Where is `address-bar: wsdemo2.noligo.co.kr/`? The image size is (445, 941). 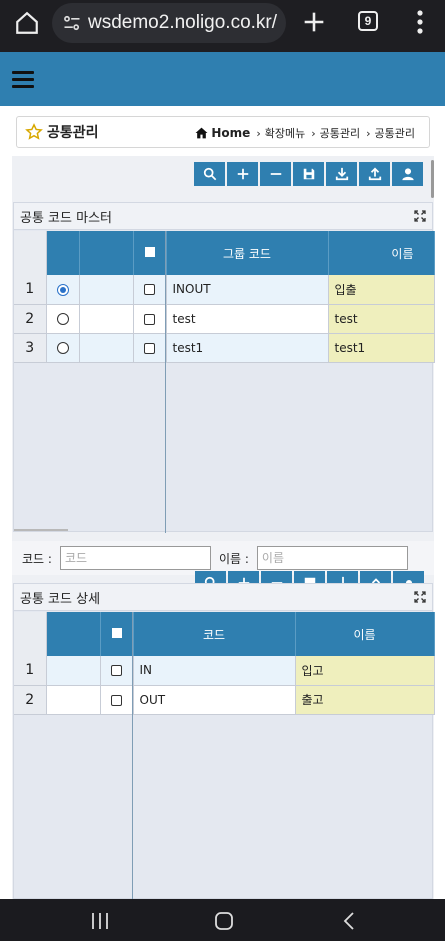
address-bar: wsdemo2.noligo.co.kr/ is located at coordinates (169, 23).